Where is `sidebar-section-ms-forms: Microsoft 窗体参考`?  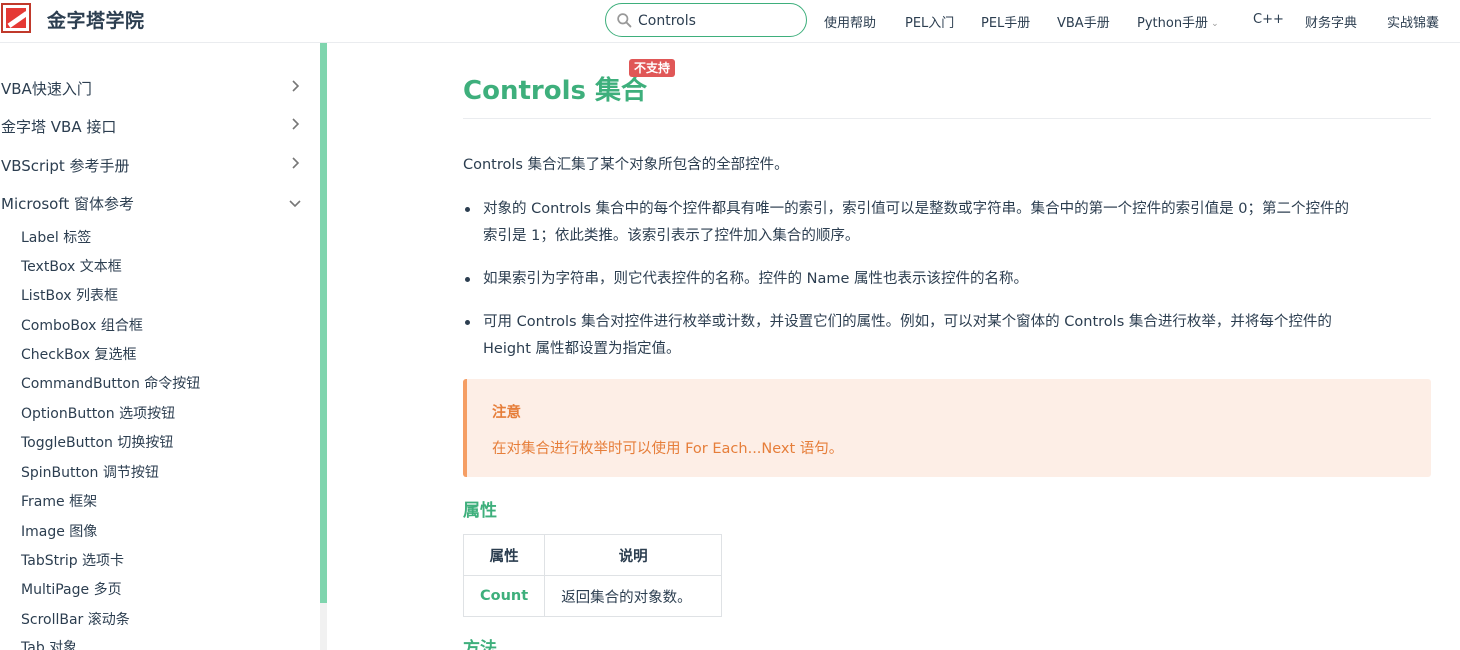 sidebar-section-ms-forms: Microsoft 窗体参考 is located at coordinates (67, 203).